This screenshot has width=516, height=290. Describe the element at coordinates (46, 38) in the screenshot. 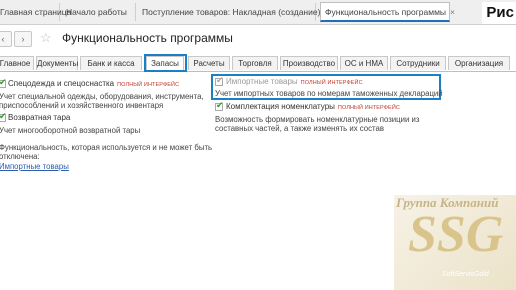

I see `star-icon: ☆` at that location.